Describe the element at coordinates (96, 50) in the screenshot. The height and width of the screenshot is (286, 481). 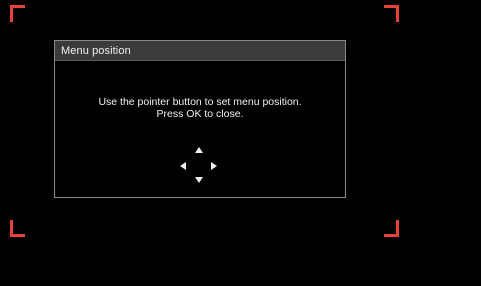
I see `dialog-title: Menu position` at that location.